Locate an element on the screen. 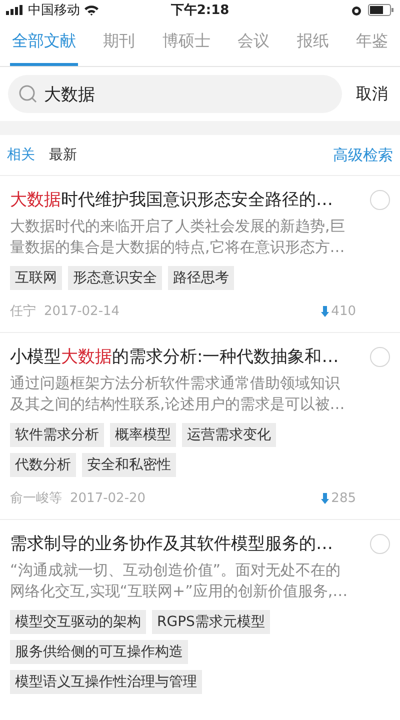 Image resolution: width=400 pixels, height=720 pixels. keyword-tag: 软件需求分析 is located at coordinates (57, 435).